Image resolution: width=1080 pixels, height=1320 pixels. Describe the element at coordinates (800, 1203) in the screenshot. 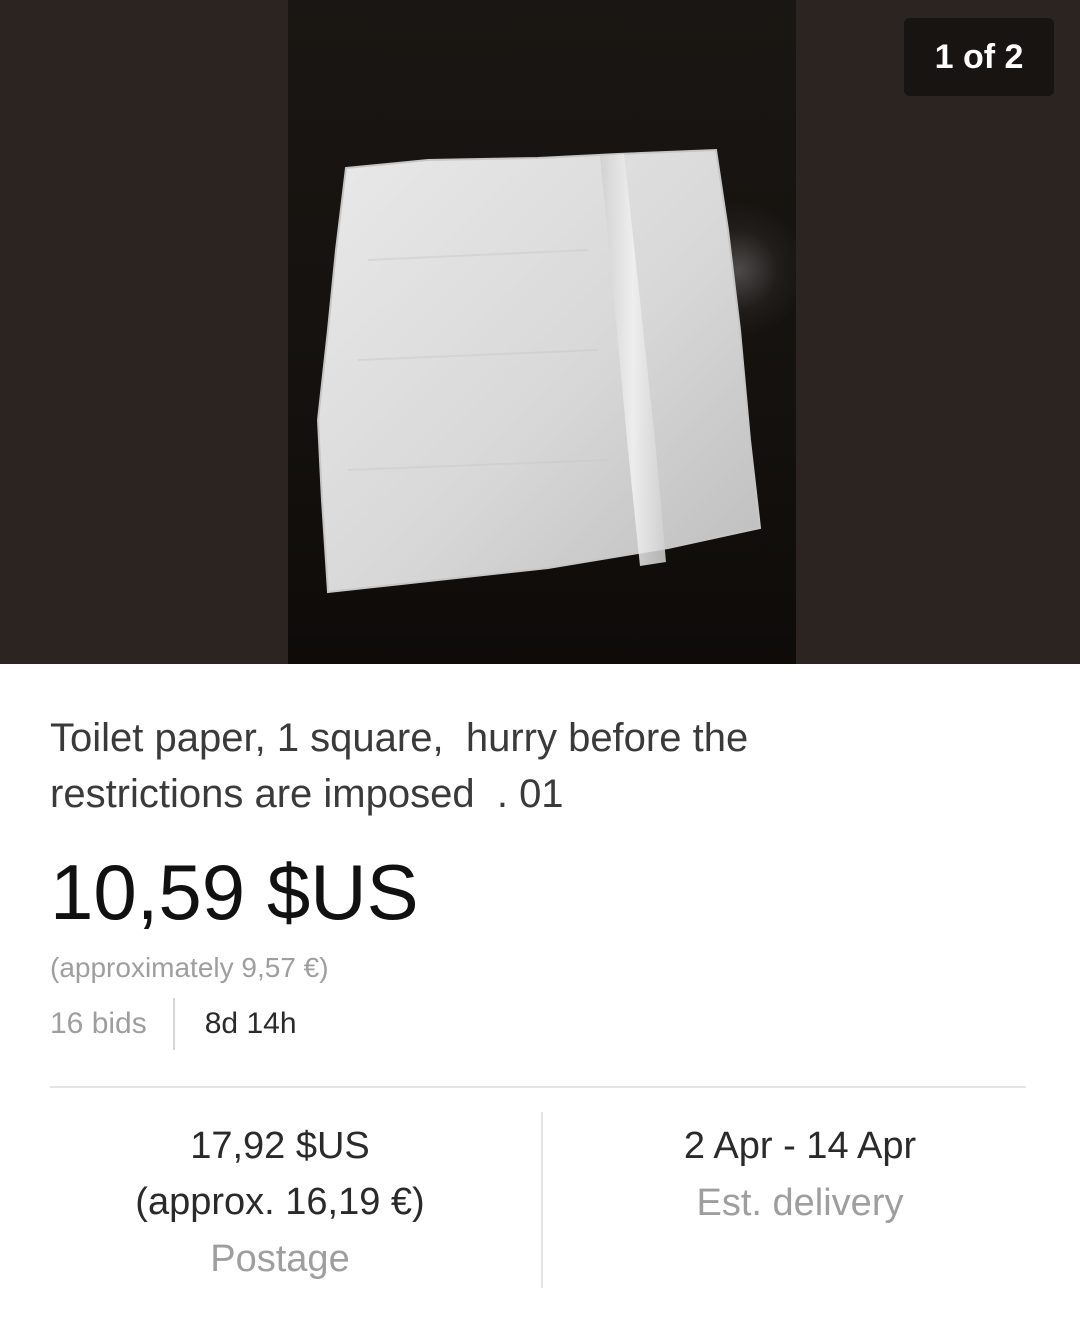

I see `delivery-label: Est. delivery` at that location.